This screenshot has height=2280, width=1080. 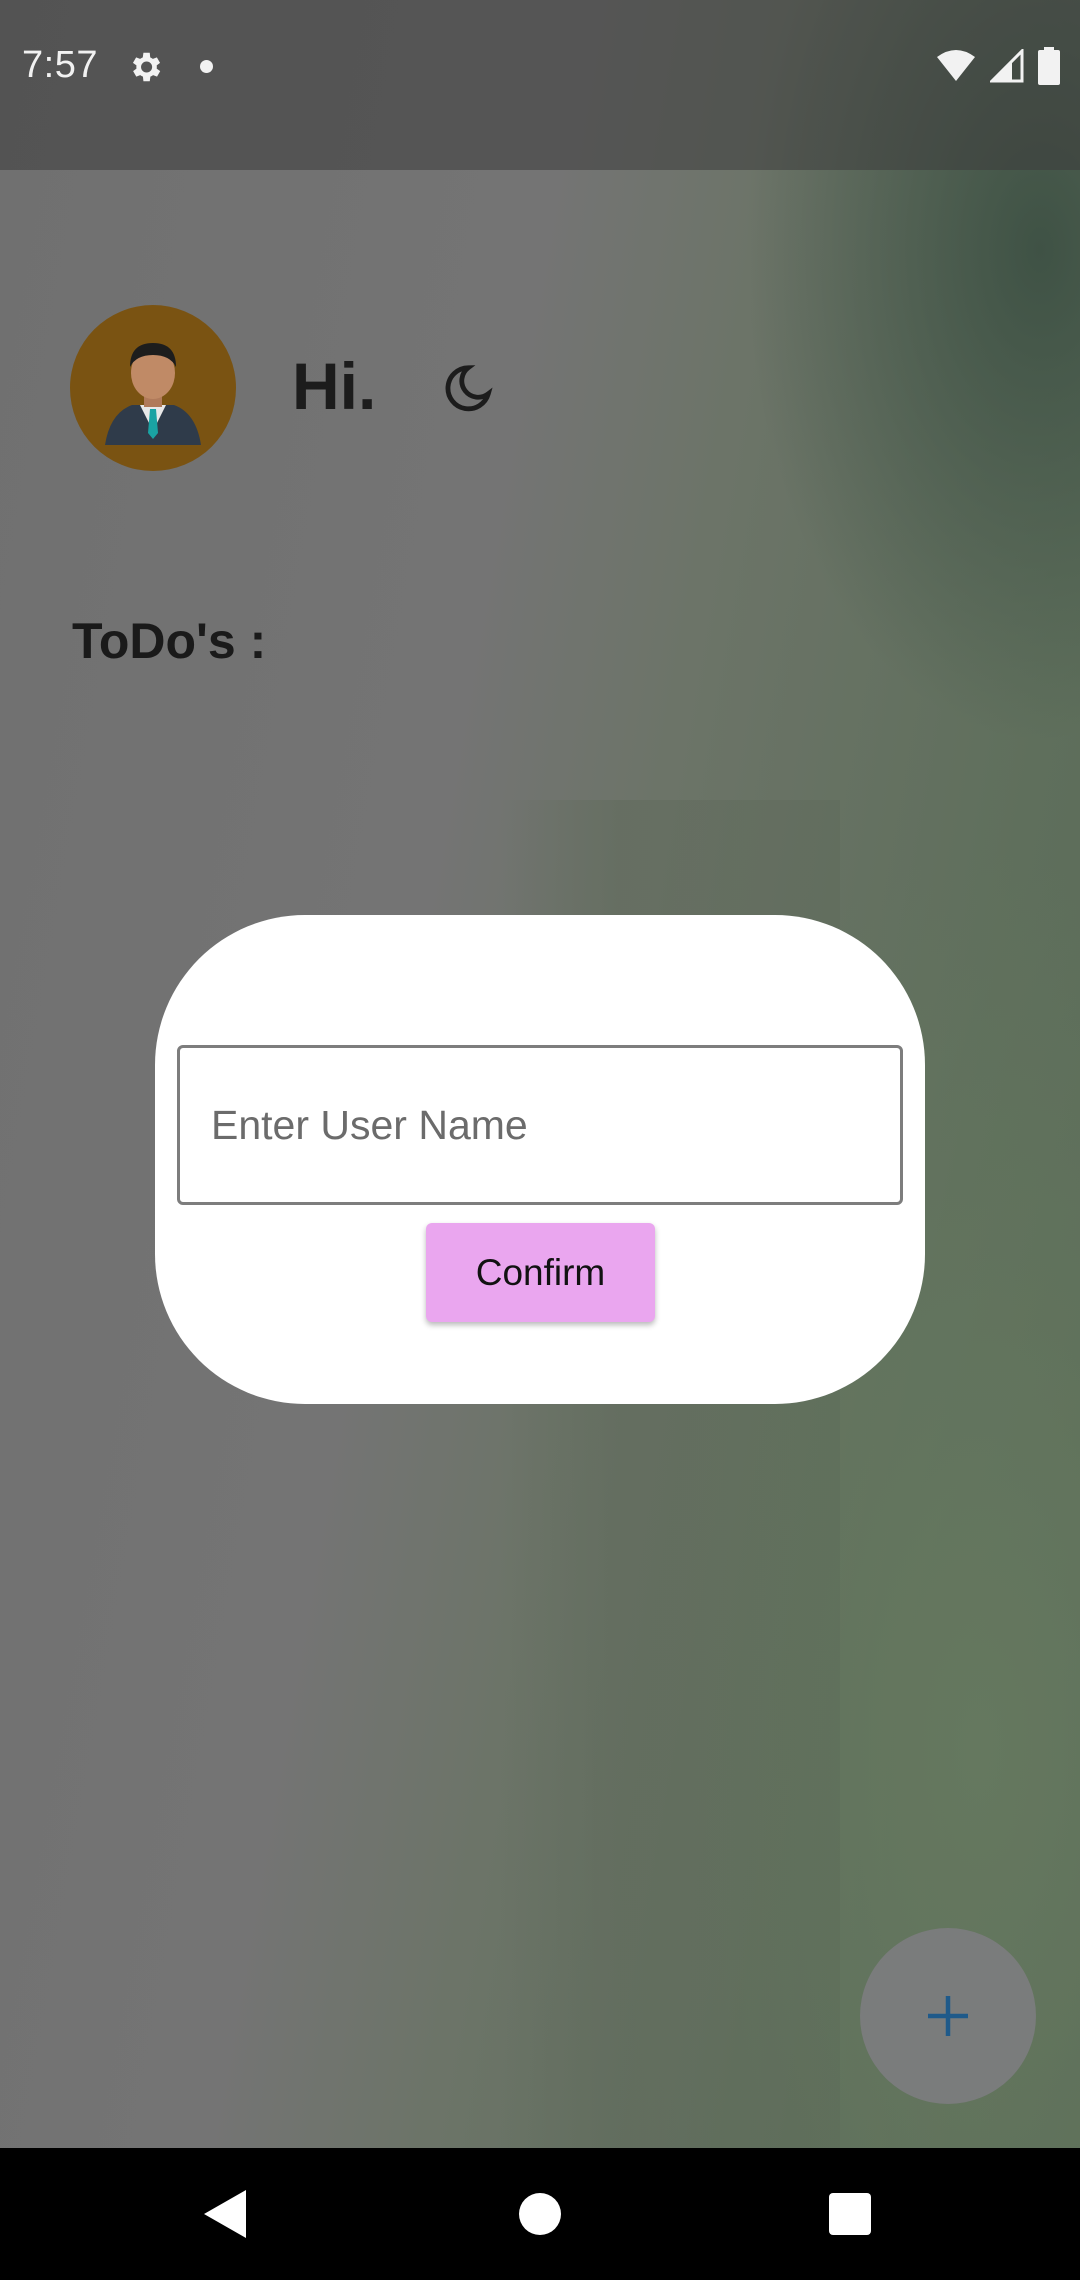 I want to click on system-navigation-bar, so click(x=540, y=2214).